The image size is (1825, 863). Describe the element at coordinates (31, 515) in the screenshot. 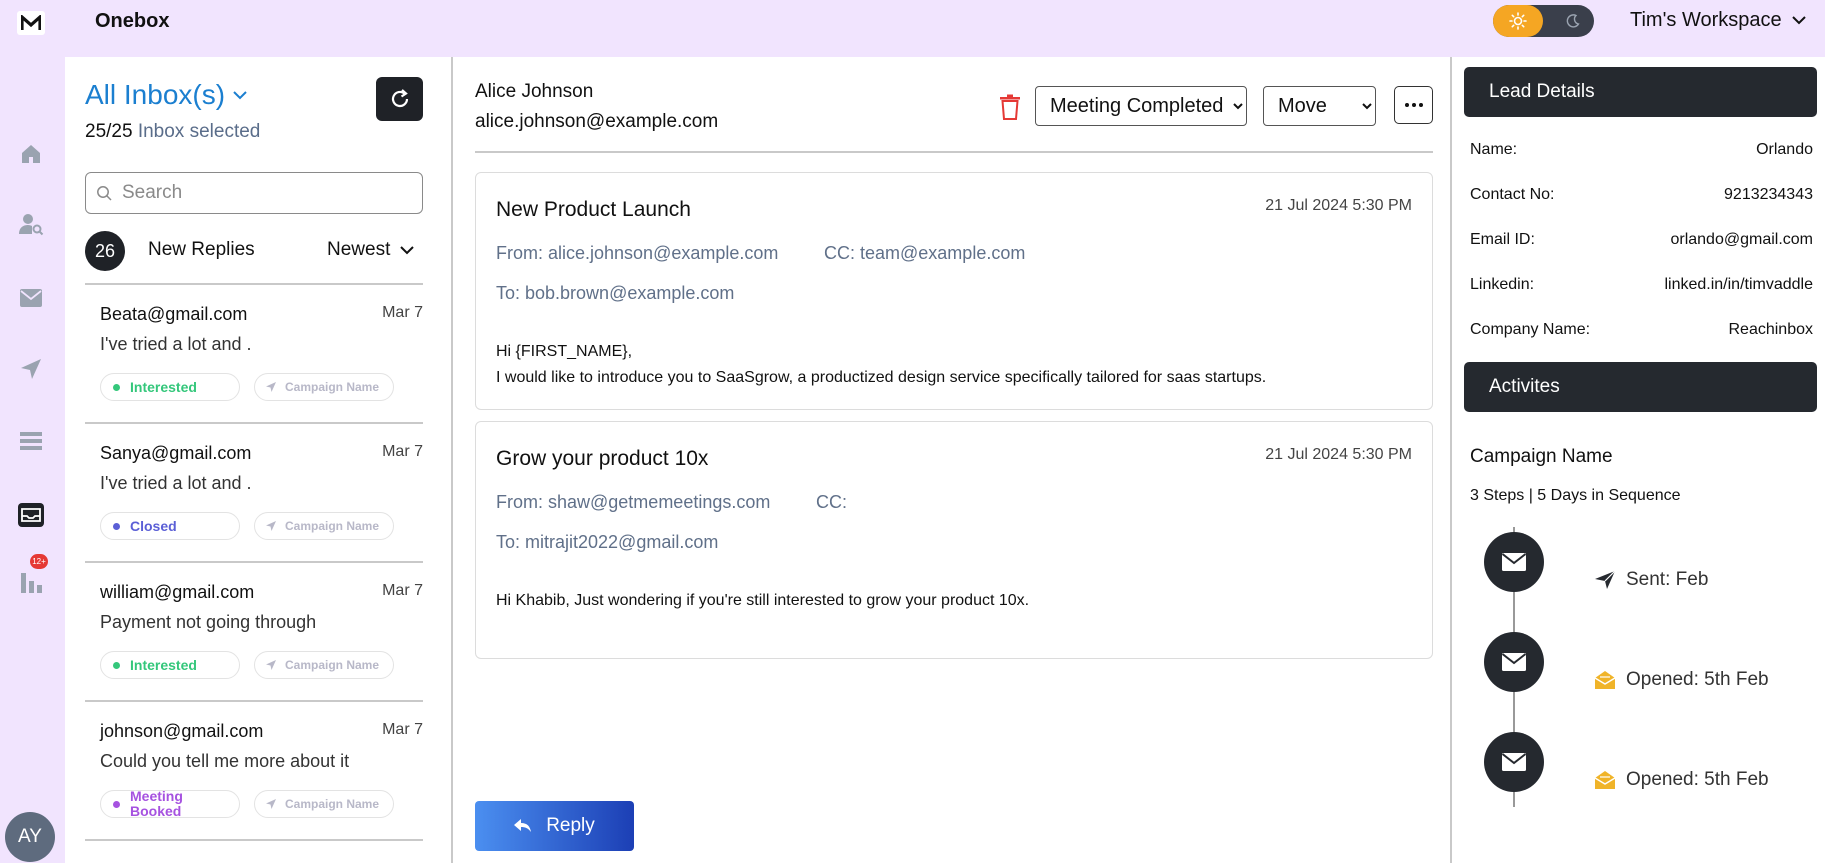

I see `nav-inbox` at that location.